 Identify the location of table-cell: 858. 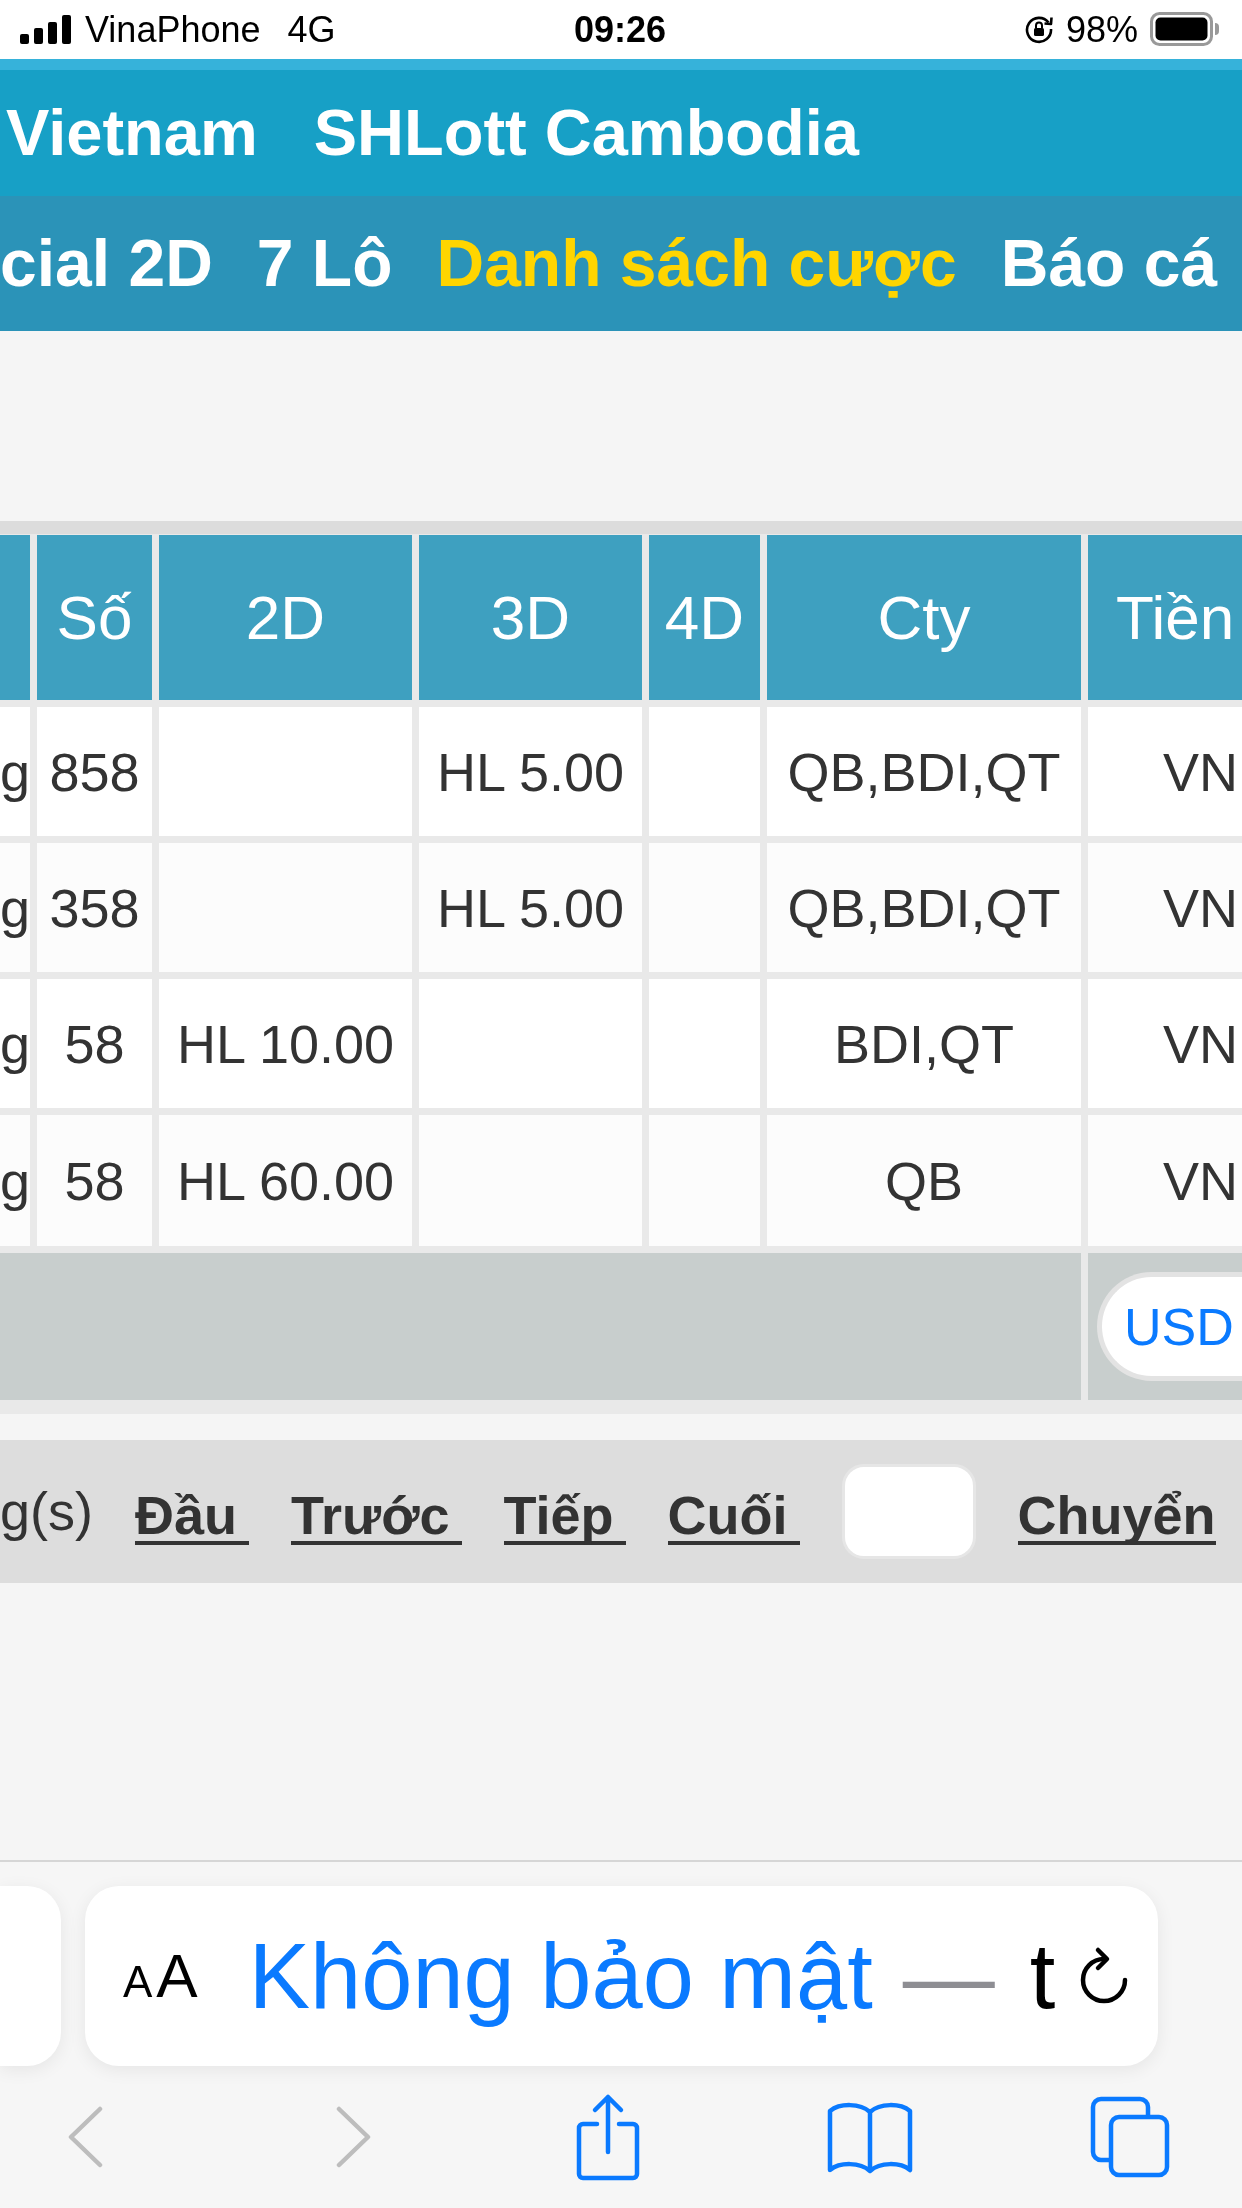
(94, 771).